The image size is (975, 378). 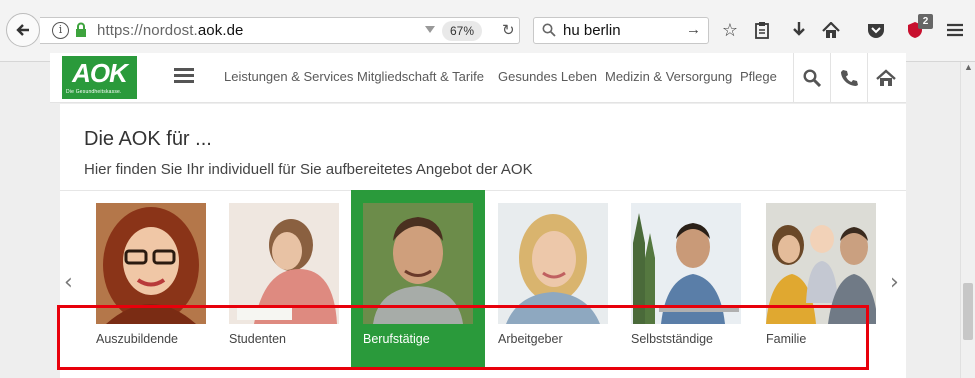 What do you see at coordinates (60, 30) in the screenshot?
I see `info-icon: i` at bounding box center [60, 30].